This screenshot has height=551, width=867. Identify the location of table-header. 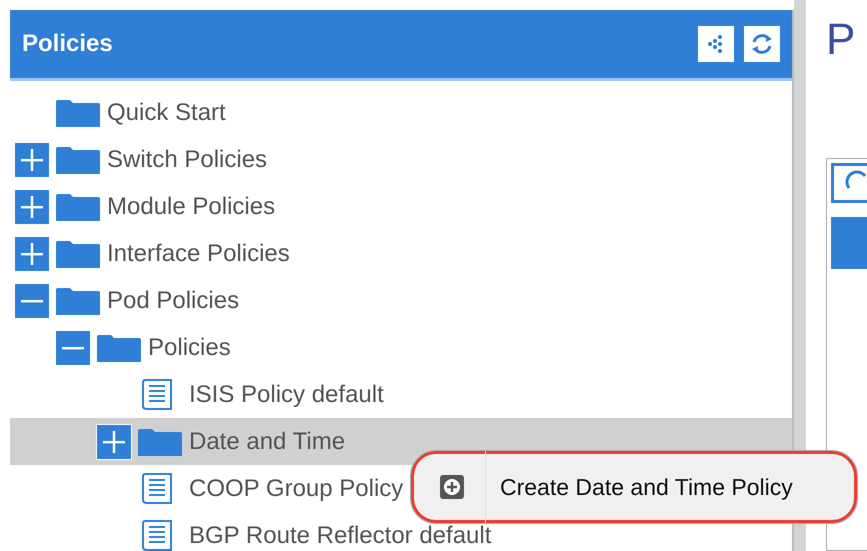
(849, 243).